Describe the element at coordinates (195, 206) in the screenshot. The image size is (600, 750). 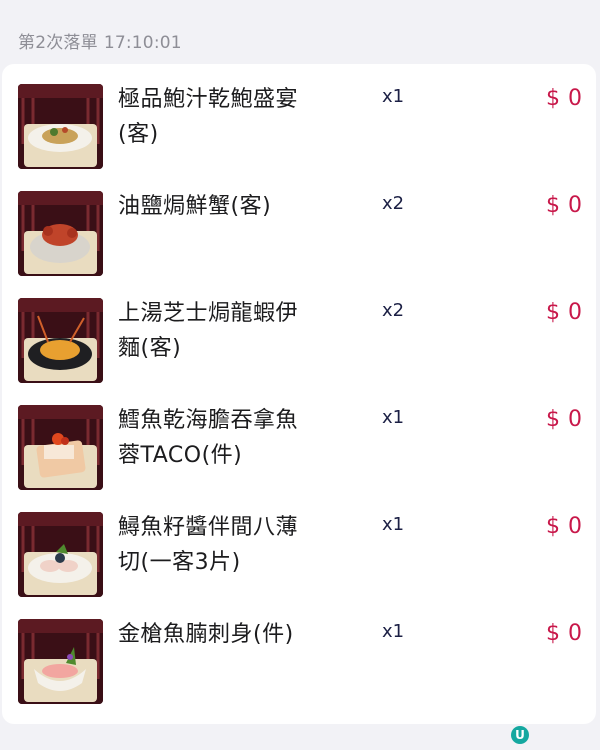
I see `item-name: 油鹽焗鮮蟹(客)` at that location.